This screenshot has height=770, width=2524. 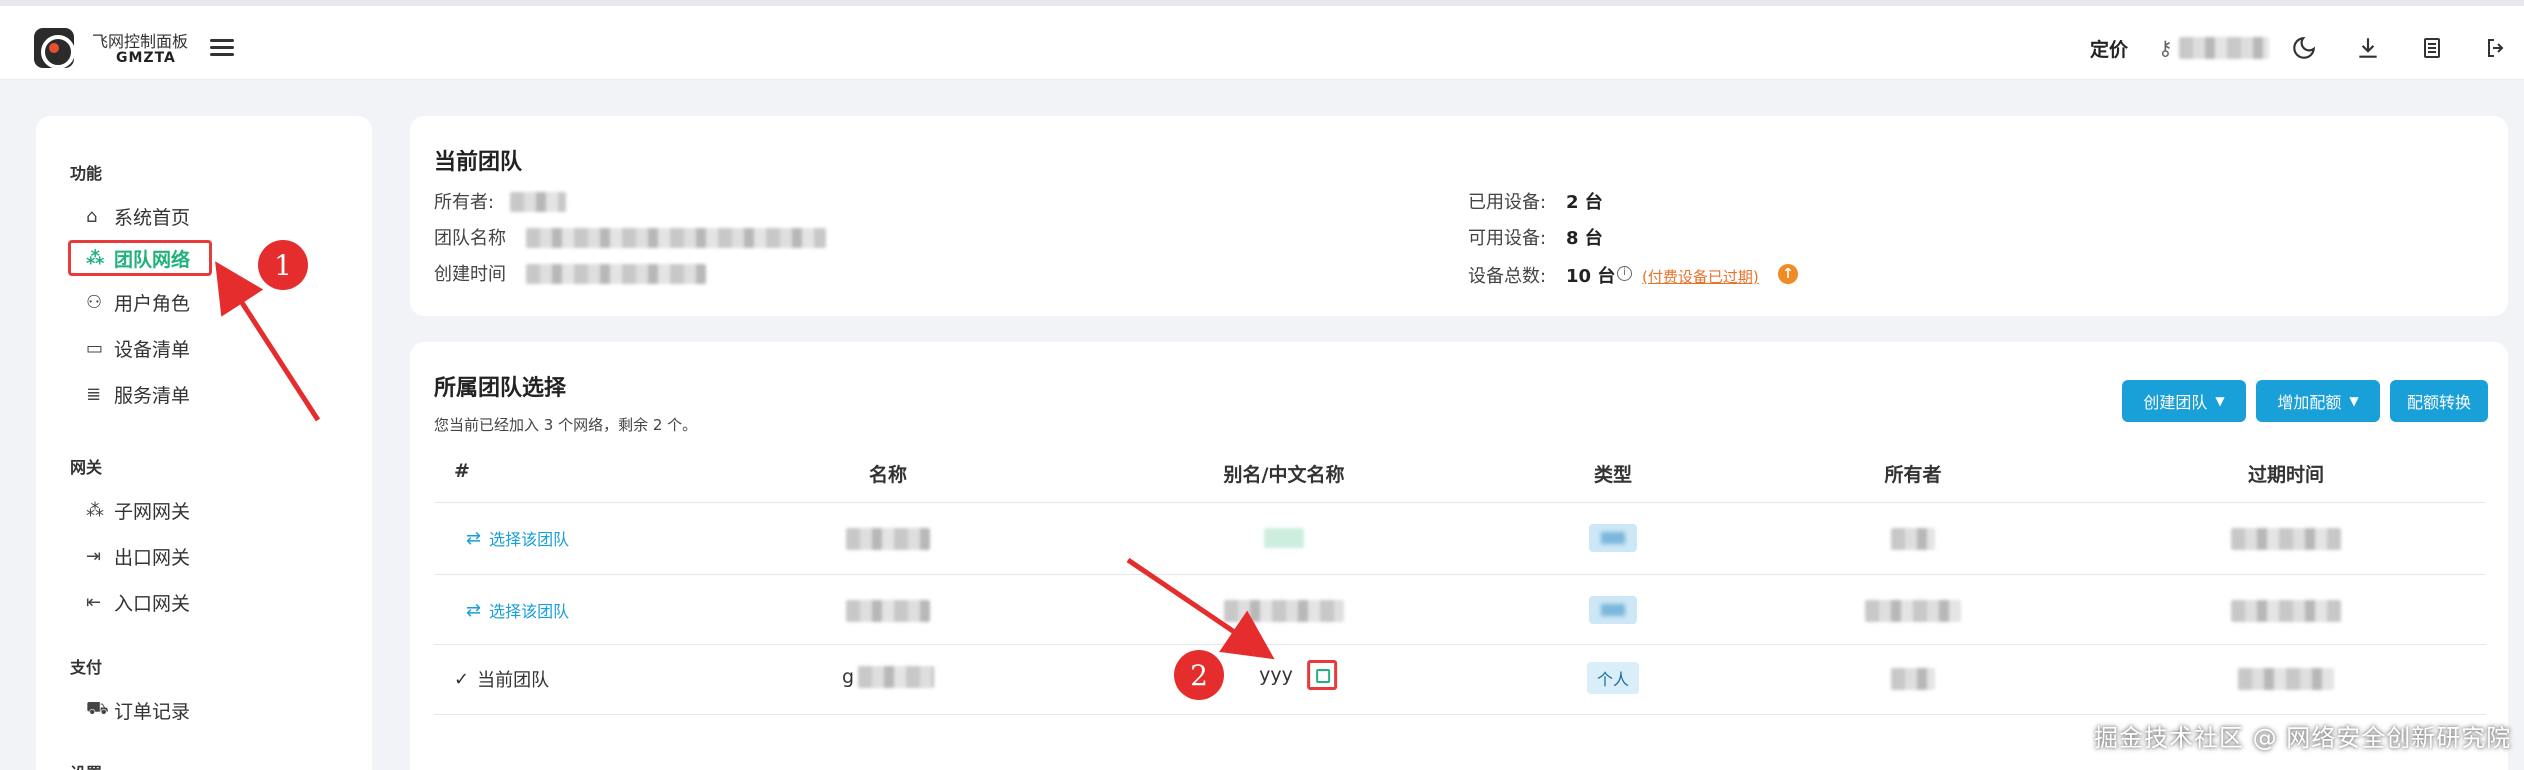 What do you see at coordinates (2496, 48) in the screenshot?
I see `logout-icon` at bounding box center [2496, 48].